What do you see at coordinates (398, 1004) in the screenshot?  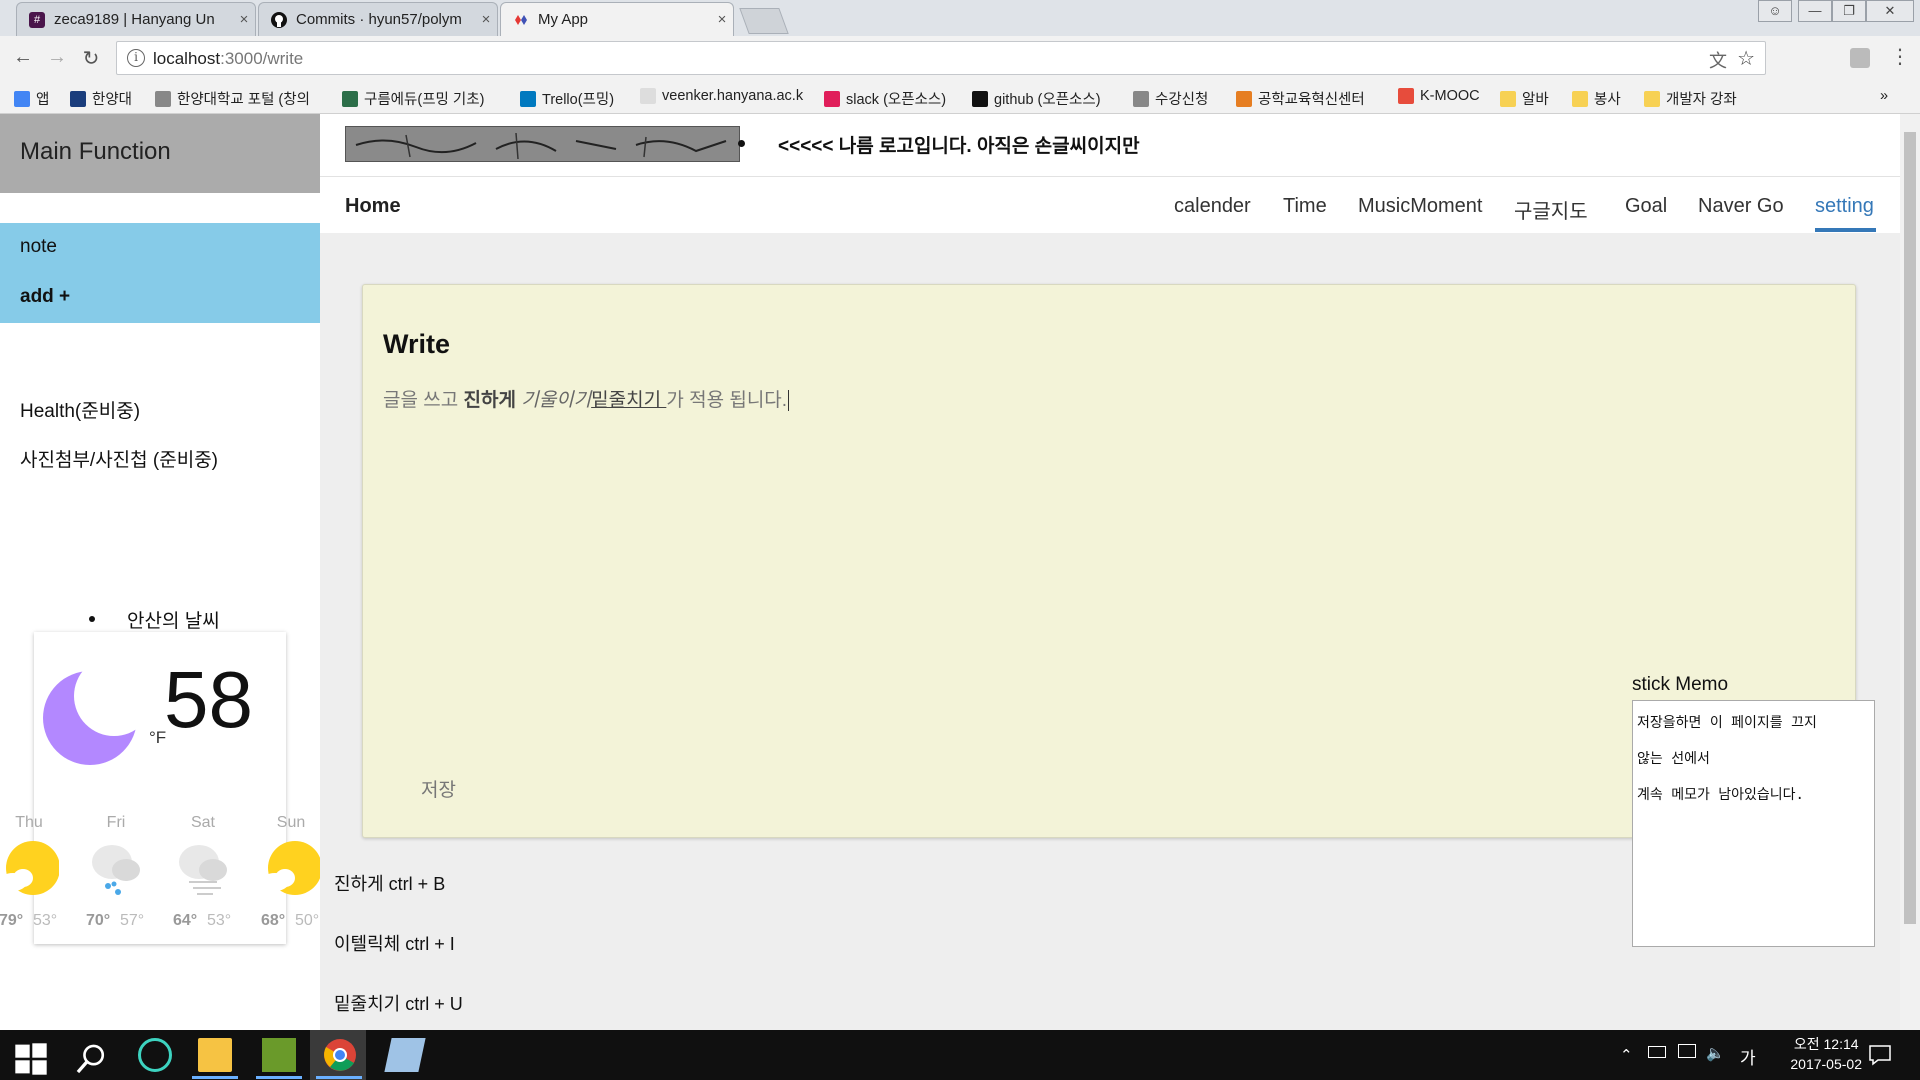 I see `shortcut-underline: 밑줄치기 ctrl + U` at bounding box center [398, 1004].